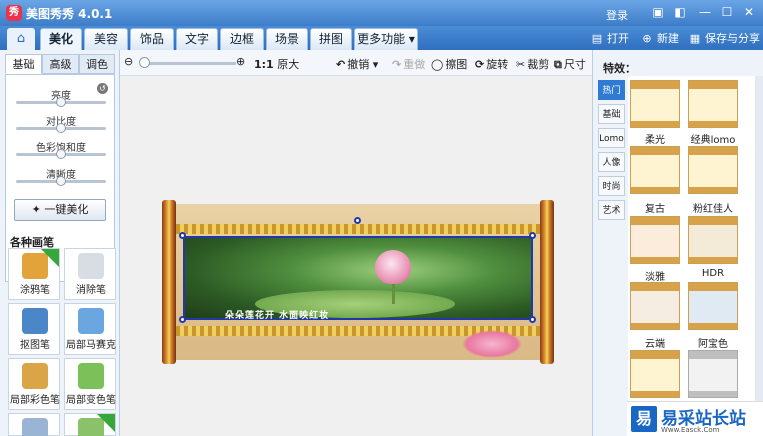  Describe the element at coordinates (492, 344) in the screenshot. I see `lotus-decoration` at that location.